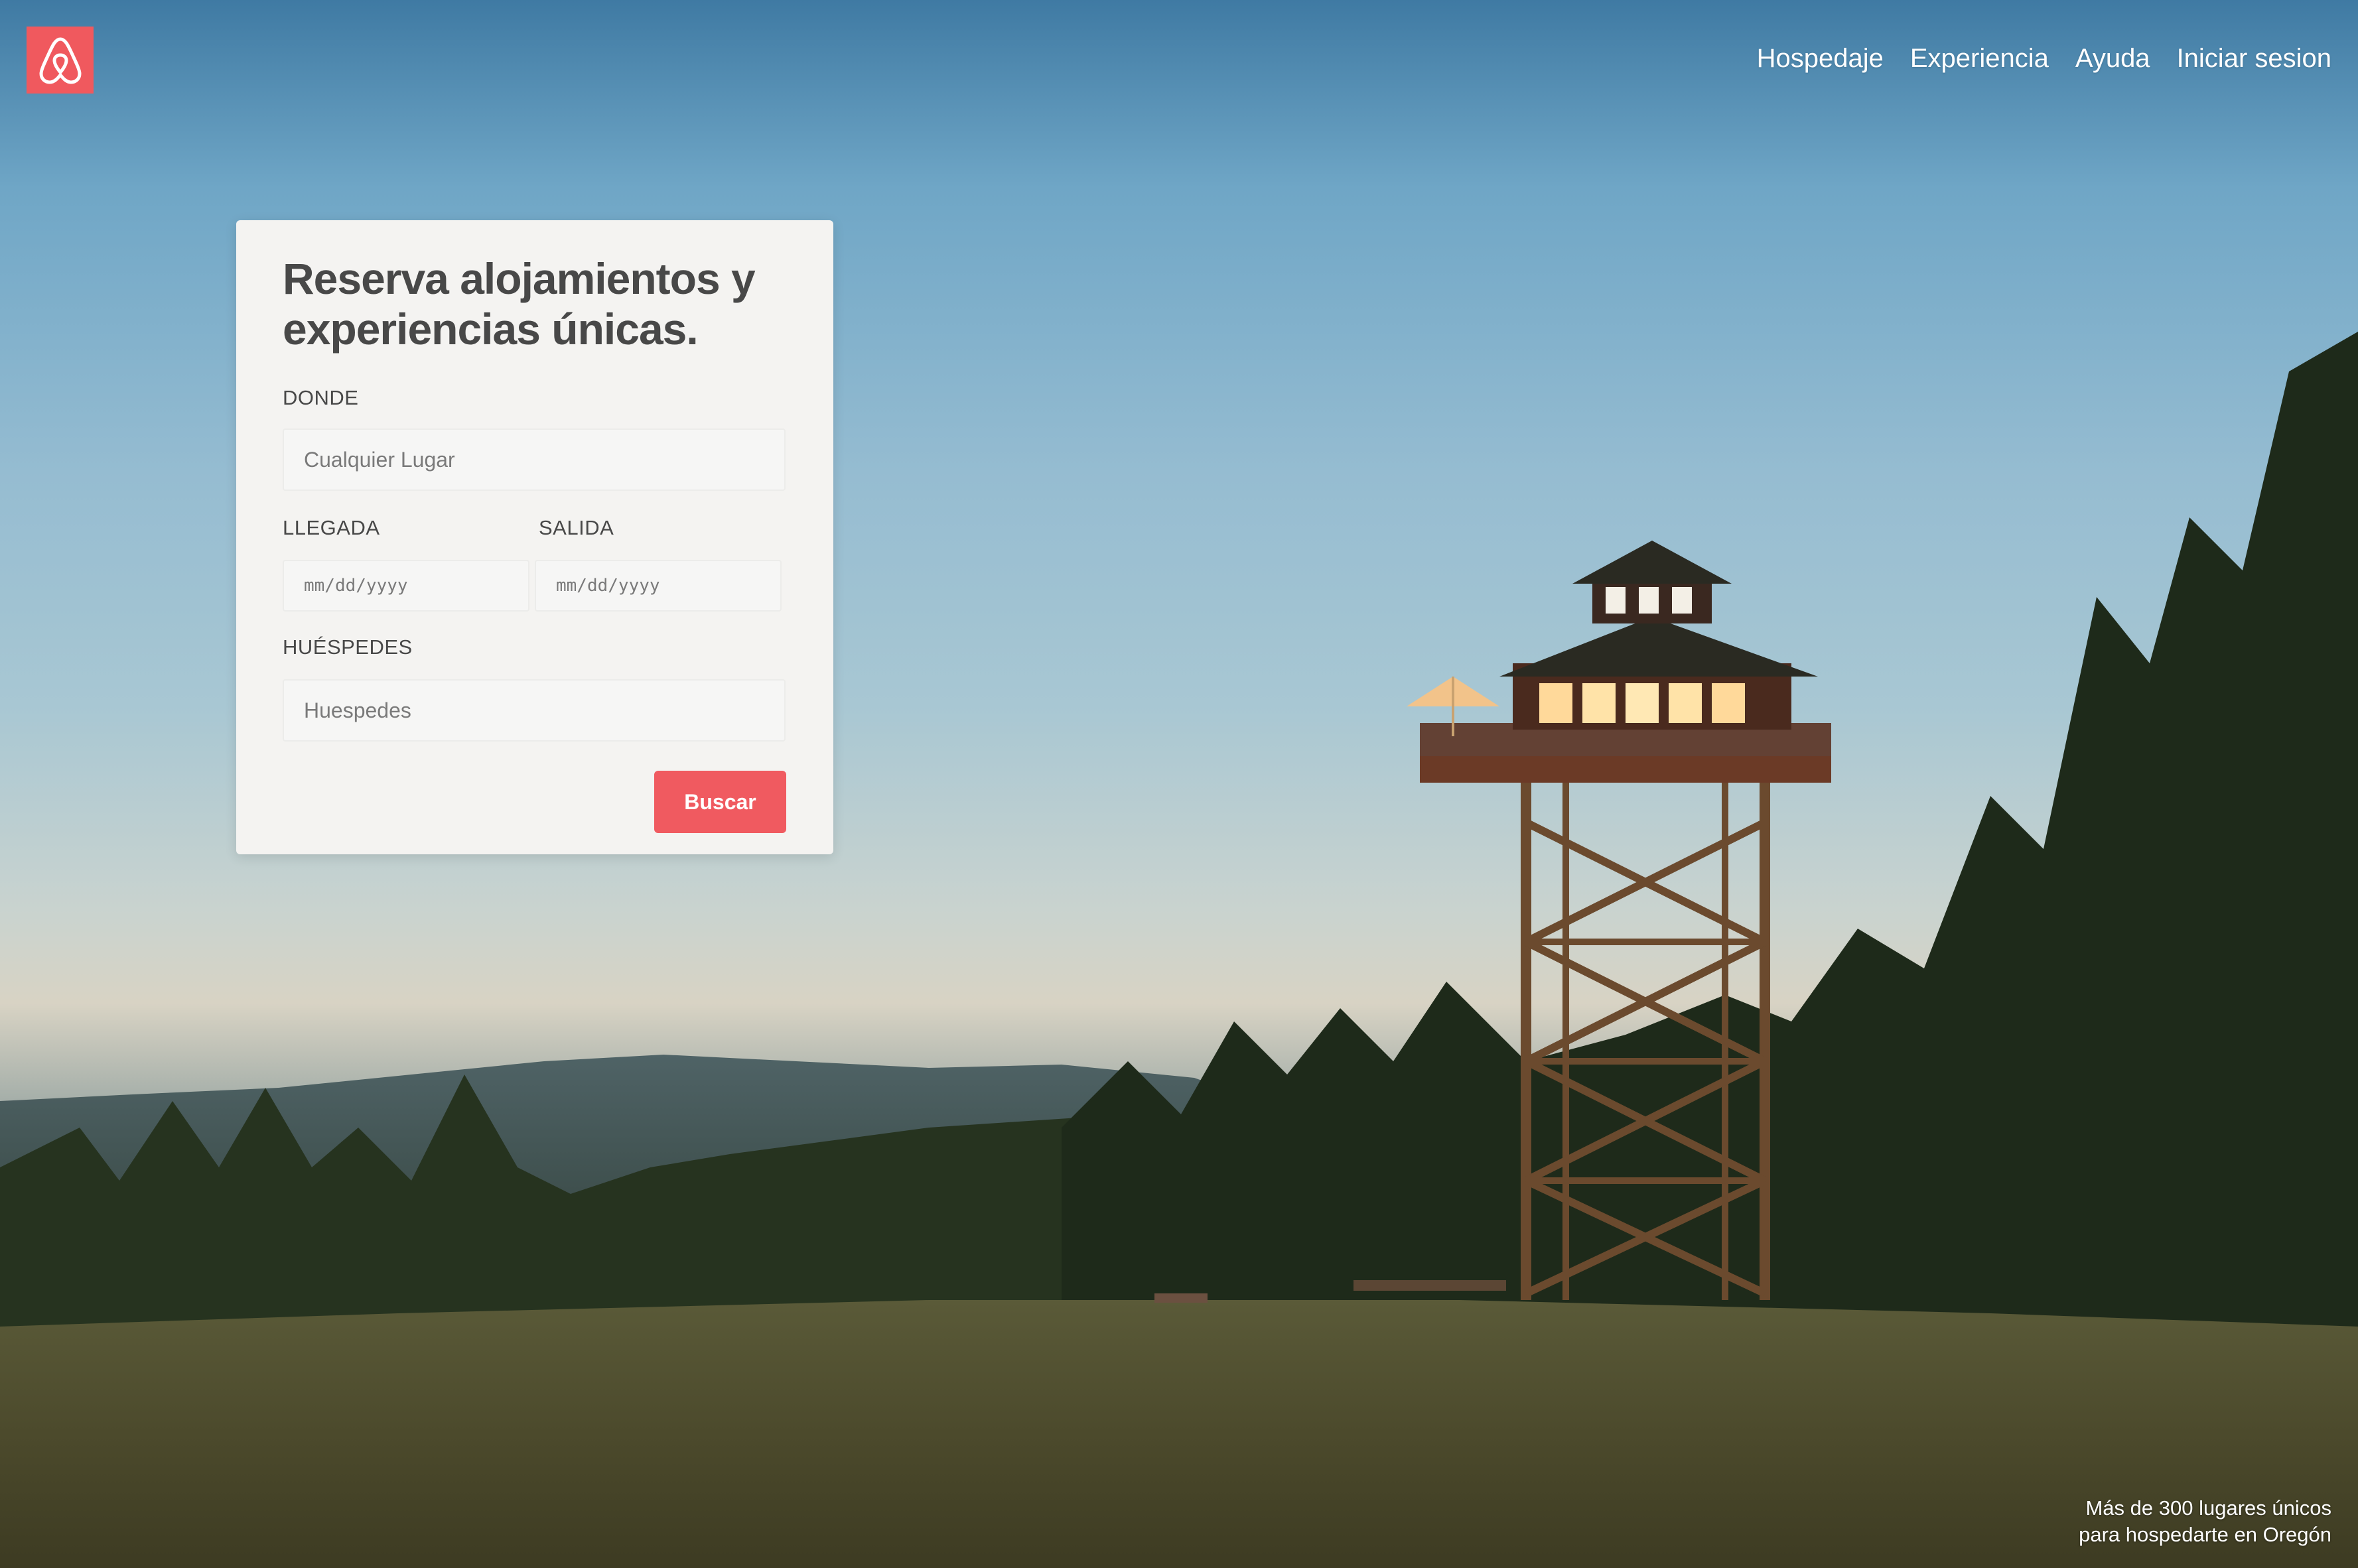 The height and width of the screenshot is (1568, 2358). Describe the element at coordinates (2208, 1508) in the screenshot. I see `hero-caption-line-1: Más de 300 lugares únicos` at that location.